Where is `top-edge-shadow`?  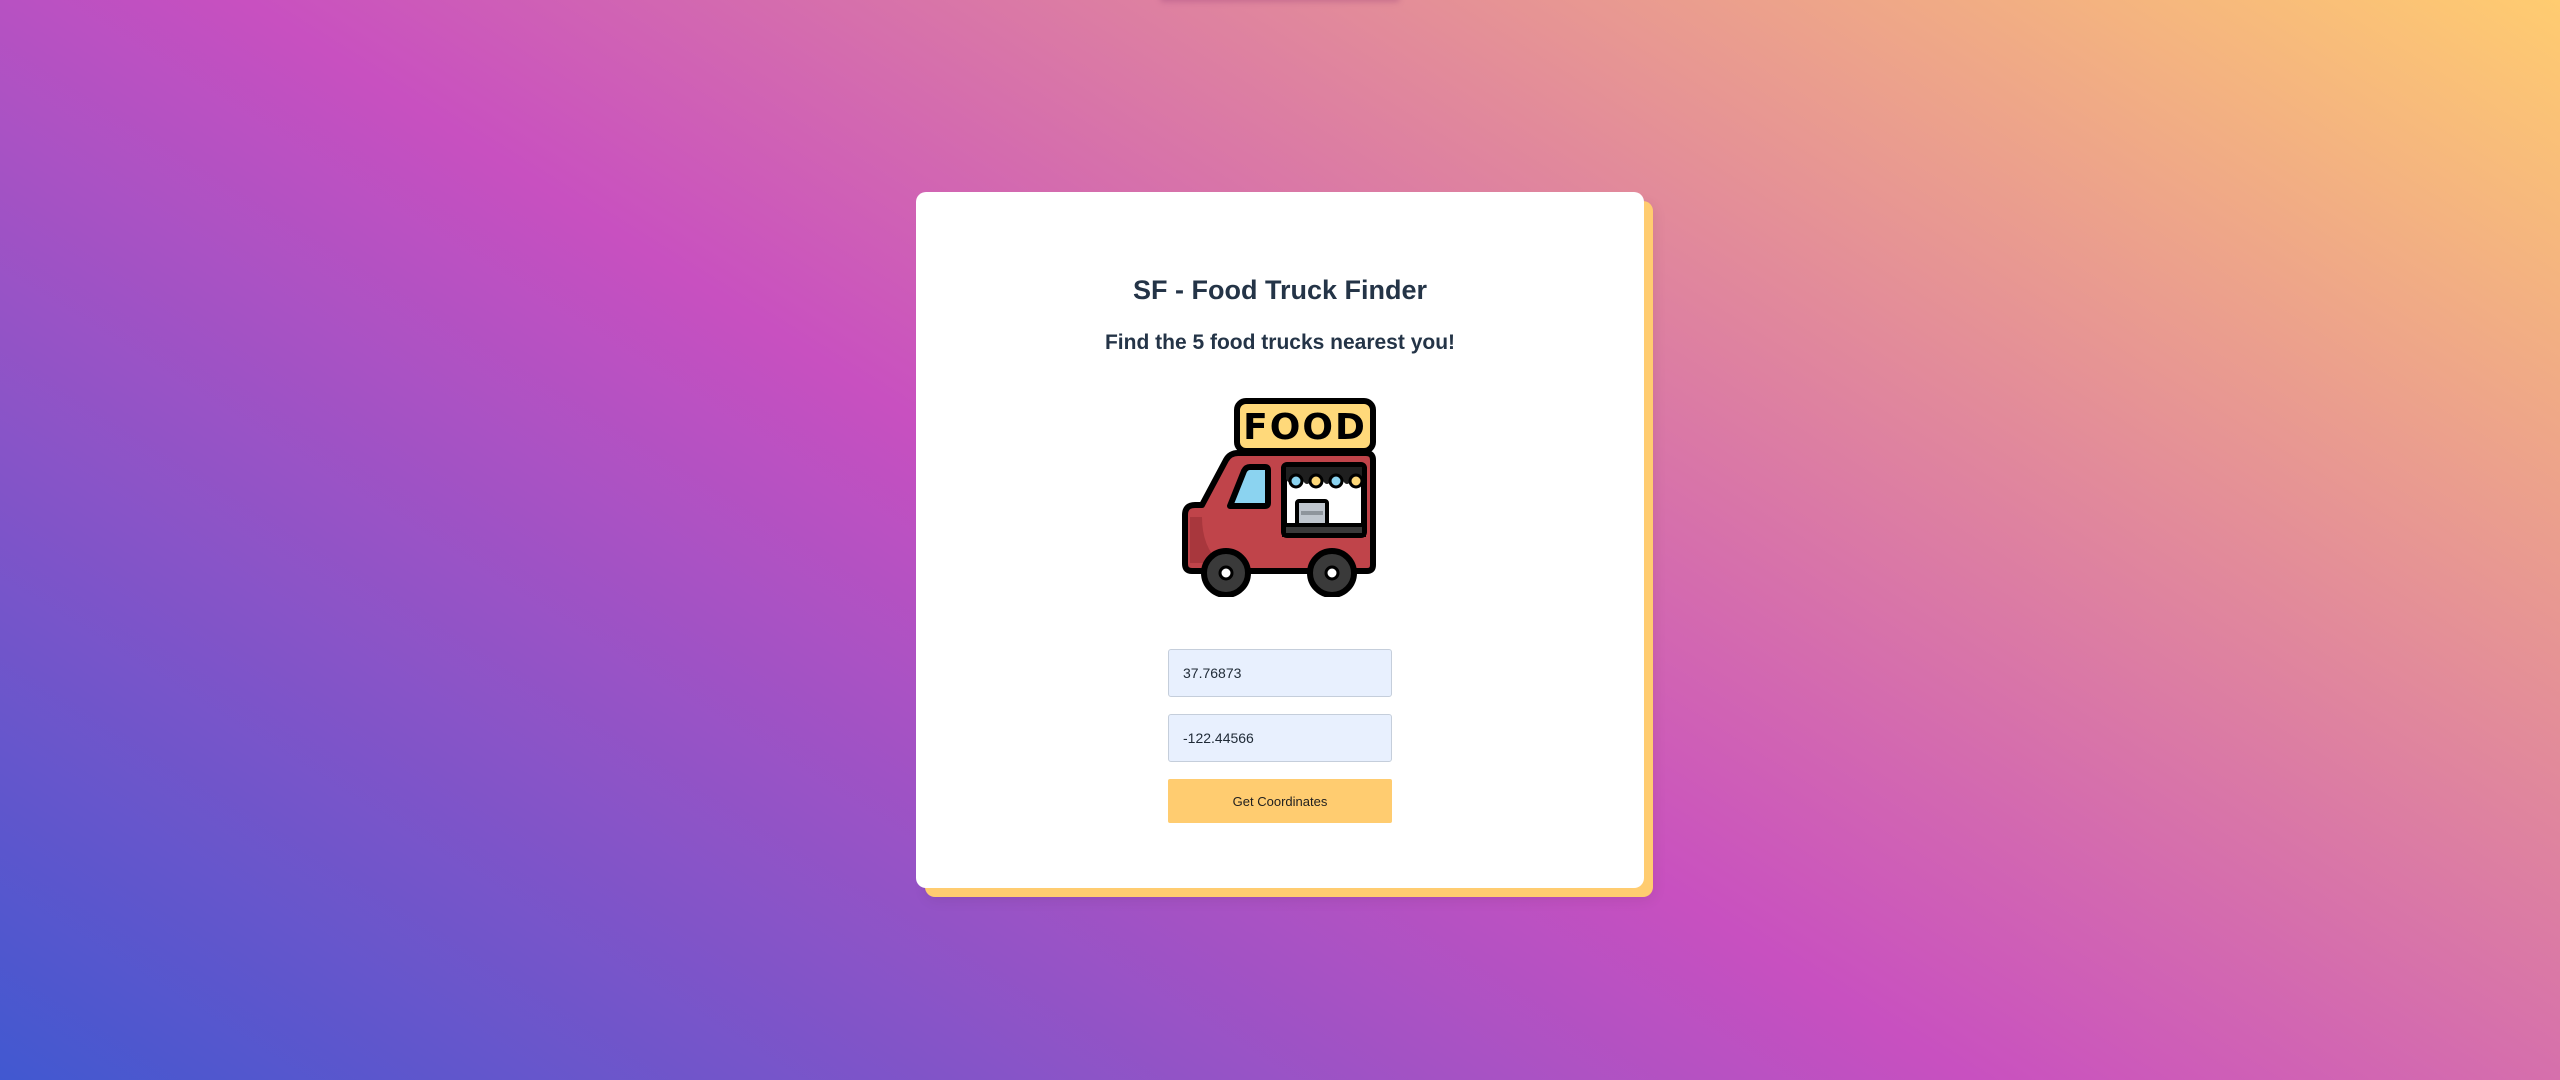 top-edge-shadow is located at coordinates (1280, 1).